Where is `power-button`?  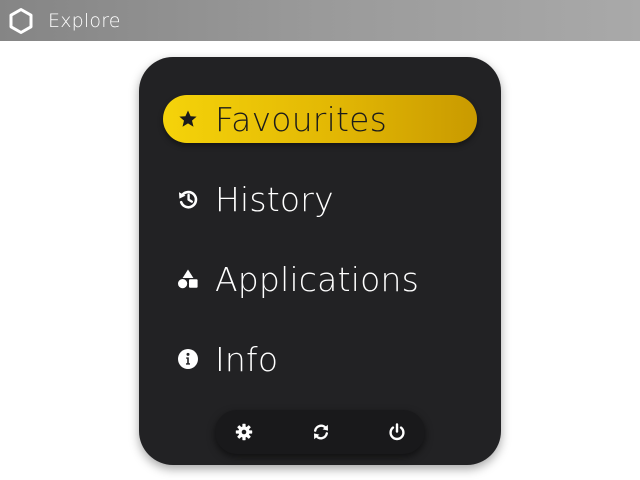
power-button is located at coordinates (397, 432).